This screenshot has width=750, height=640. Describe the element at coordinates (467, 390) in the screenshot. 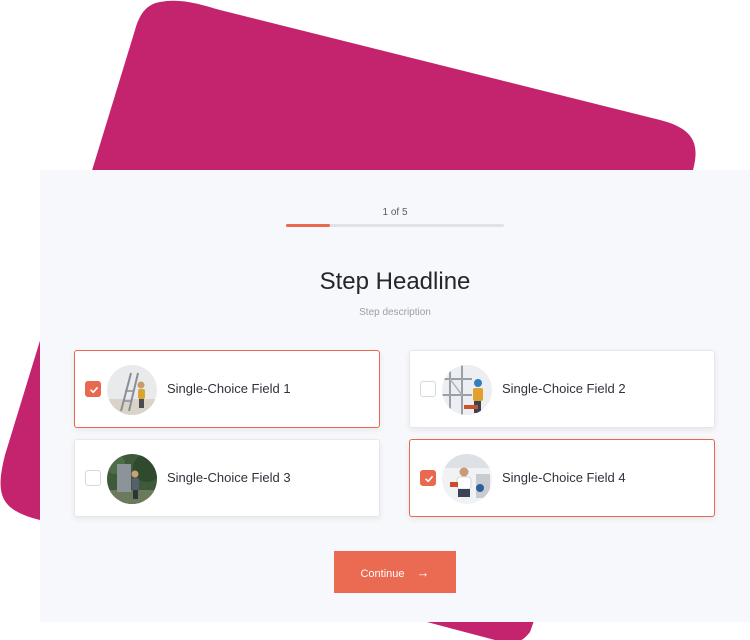

I see `scaffolding-worker-photo` at that location.